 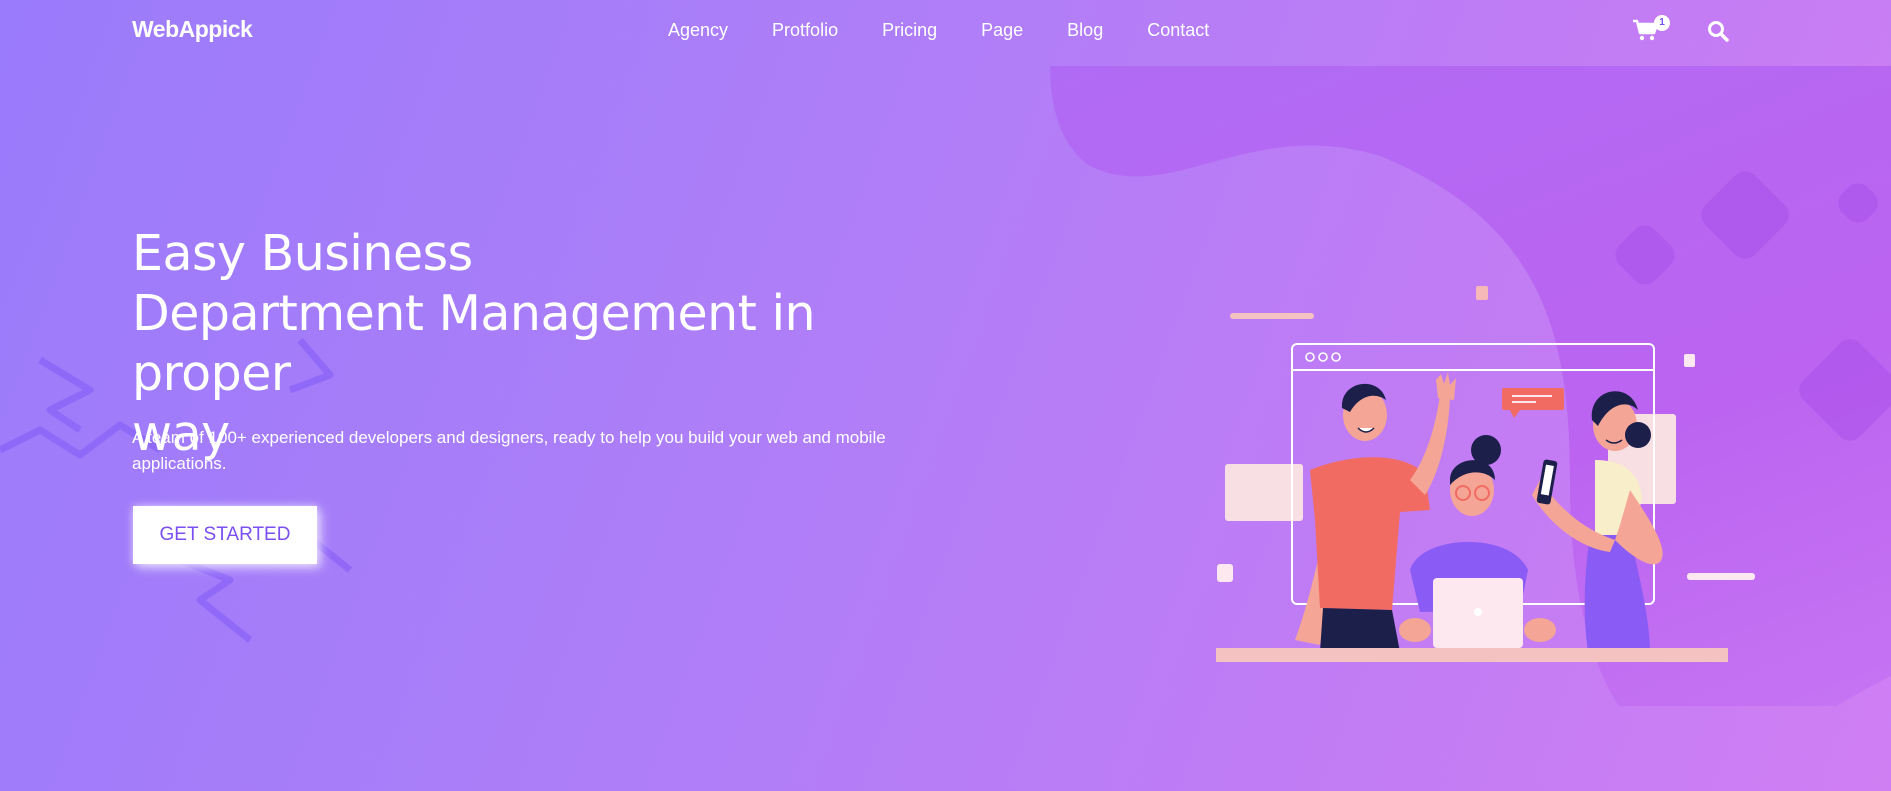 I want to click on nav-item-agency: Agency, so click(x=698, y=30).